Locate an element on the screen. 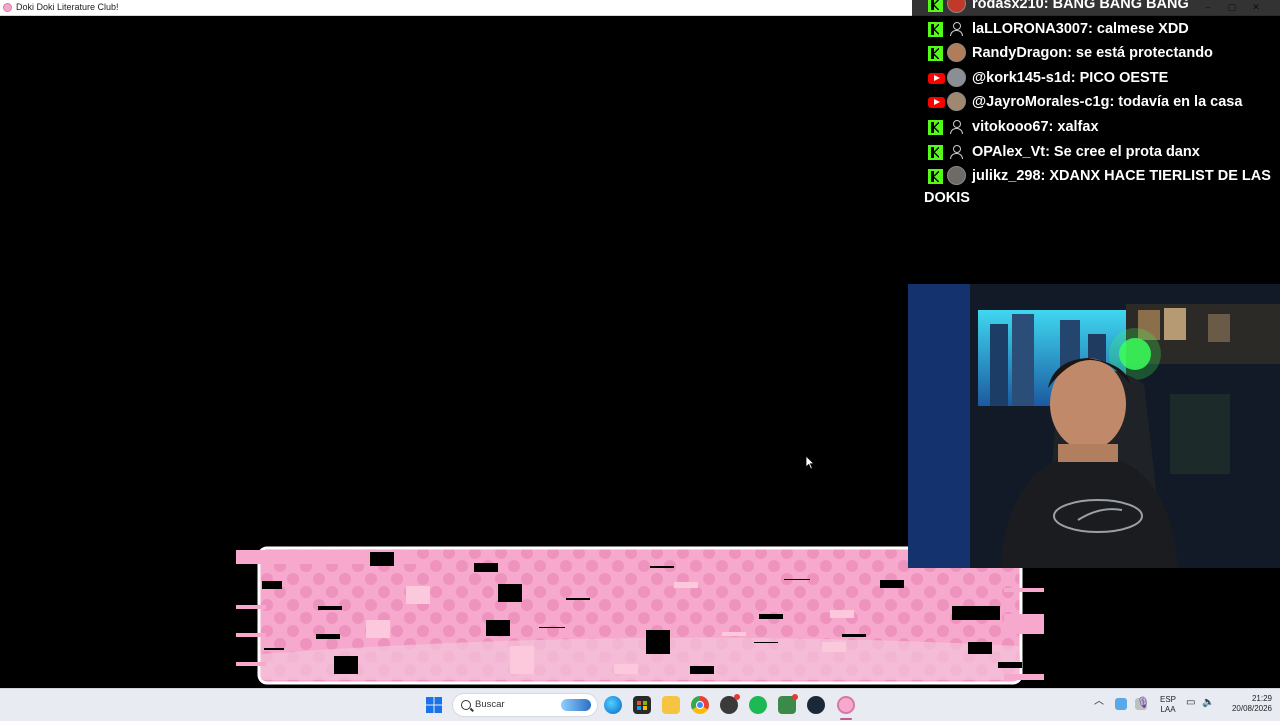 This screenshot has width=1280, height=721. chat-message: rodasx210: BANG BANG BANG is located at coordinates (1096, 8).